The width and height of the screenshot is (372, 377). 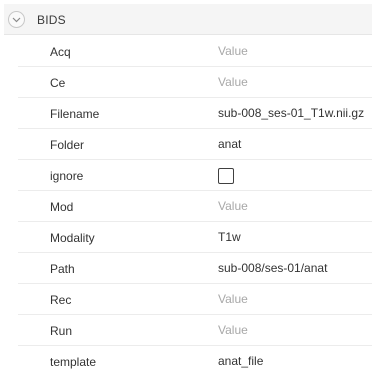 I want to click on property-label: ignore, so click(x=67, y=176).